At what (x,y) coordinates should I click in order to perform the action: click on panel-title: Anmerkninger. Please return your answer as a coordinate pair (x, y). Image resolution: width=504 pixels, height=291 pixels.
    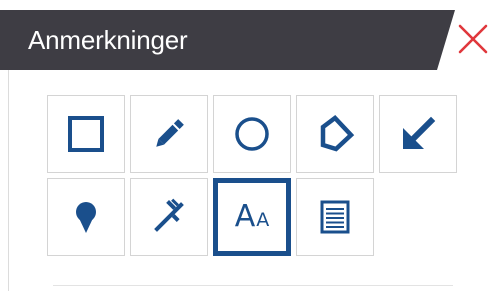
    Looking at the image, I should click on (108, 40).